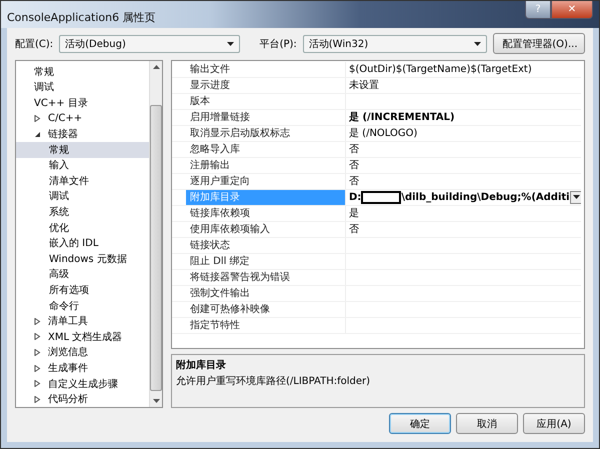  What do you see at coordinates (82, 321) in the screenshot?
I see `tree-item: 清单工具` at bounding box center [82, 321].